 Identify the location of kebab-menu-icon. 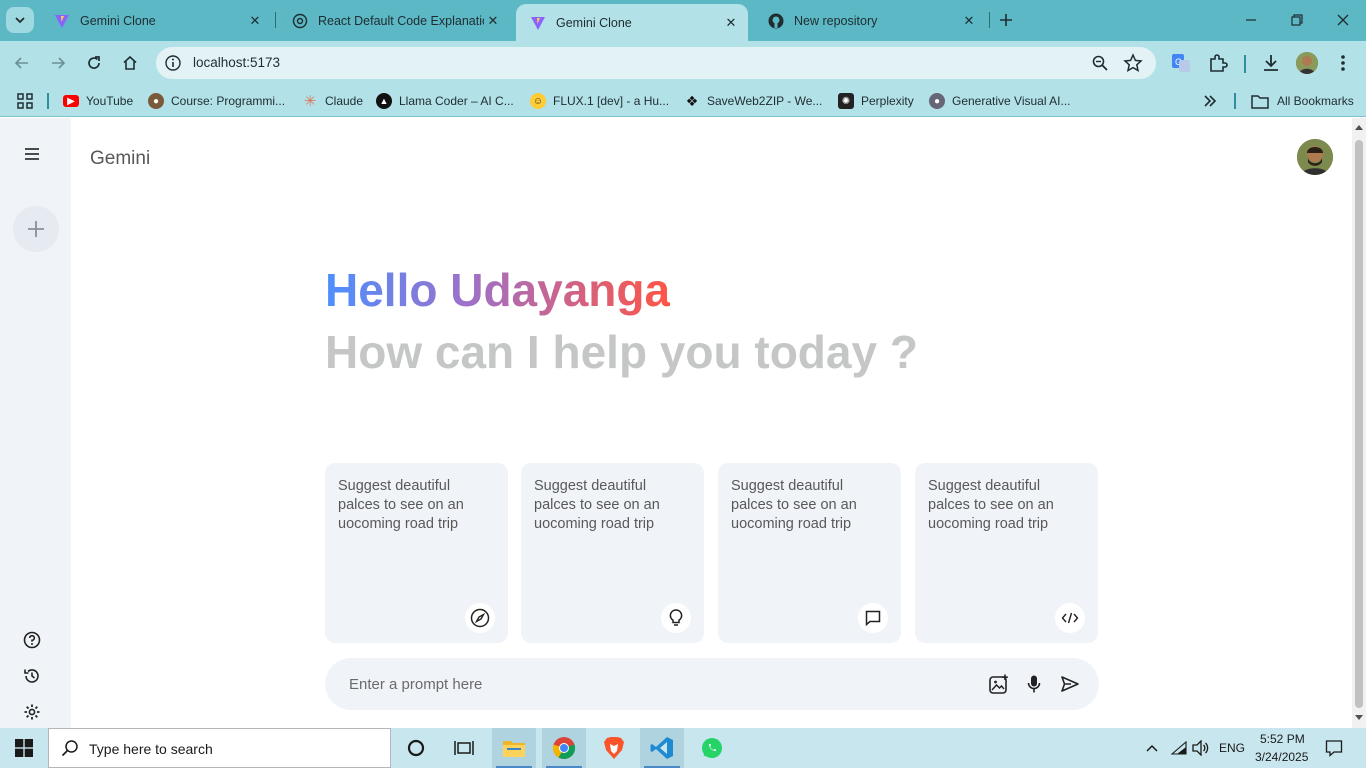
(1343, 63).